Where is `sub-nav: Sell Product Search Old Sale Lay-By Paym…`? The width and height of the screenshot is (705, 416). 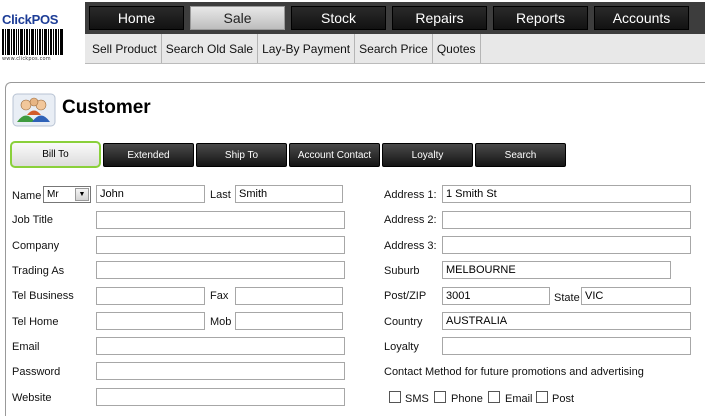
sub-nav: Sell Product Search Old Sale Lay-By Paym… is located at coordinates (395, 49).